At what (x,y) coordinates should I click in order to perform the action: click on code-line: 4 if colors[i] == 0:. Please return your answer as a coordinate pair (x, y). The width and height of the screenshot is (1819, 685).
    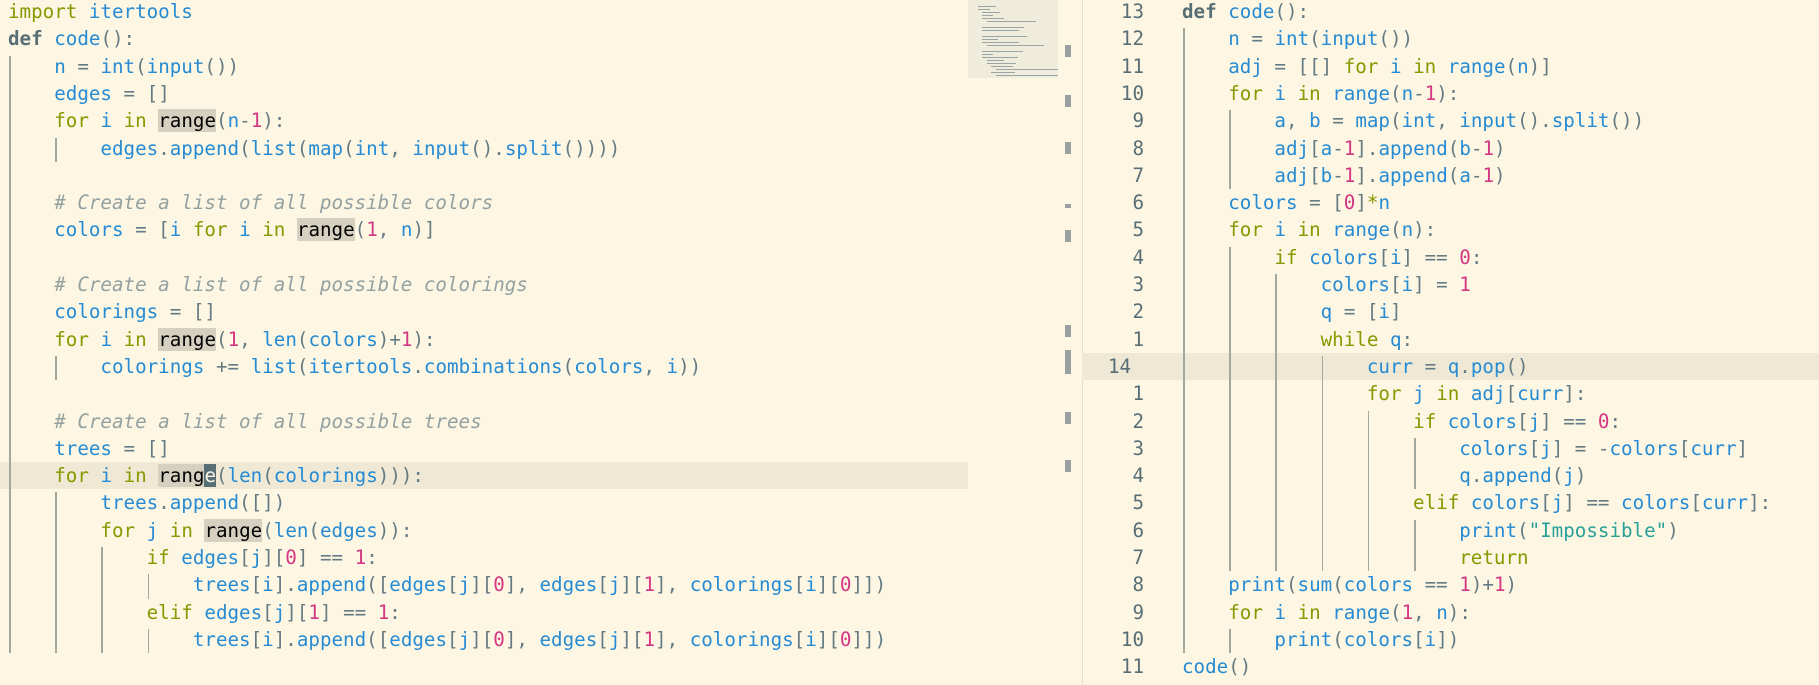
    Looking at the image, I should click on (1450, 257).